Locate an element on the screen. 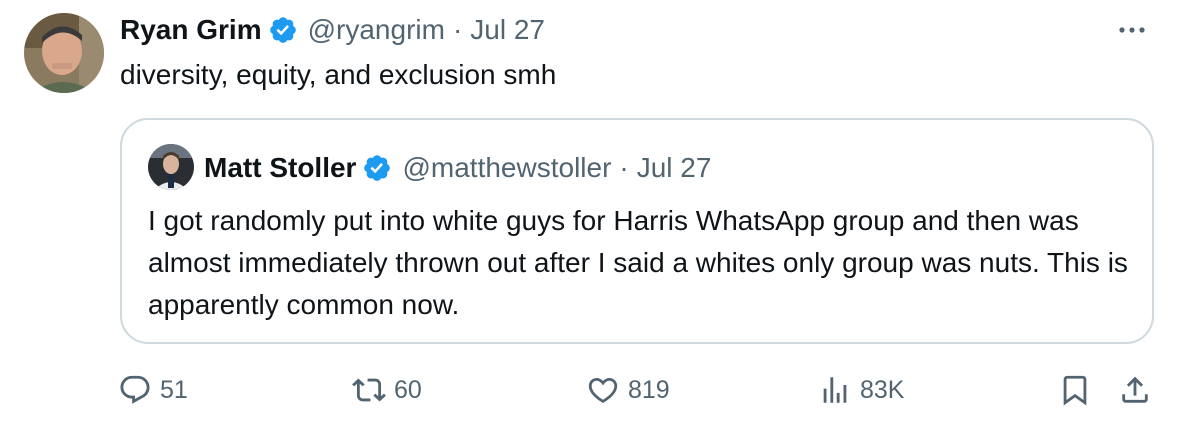 This screenshot has height=434, width=1188. heart-icon is located at coordinates (603, 390).